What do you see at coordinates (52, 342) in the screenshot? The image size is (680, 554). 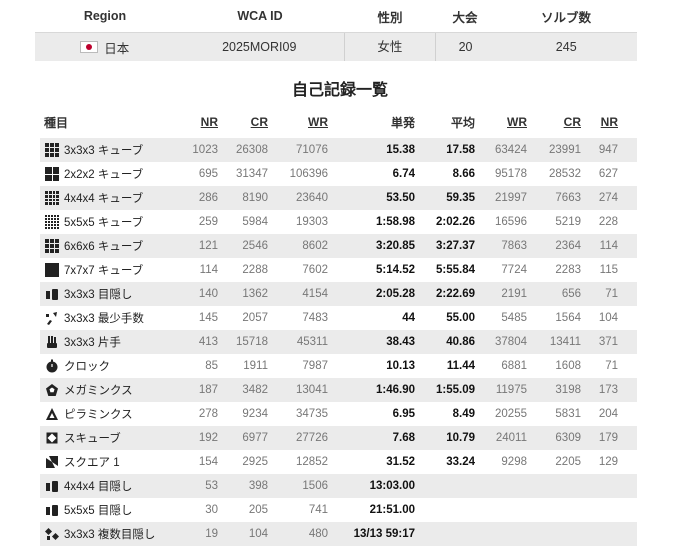 I see `one-handed-icon` at bounding box center [52, 342].